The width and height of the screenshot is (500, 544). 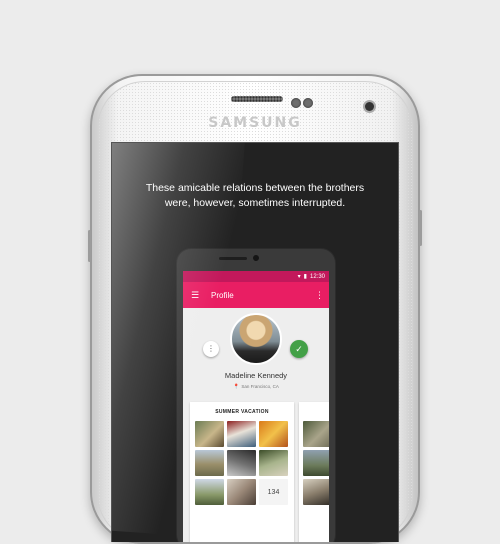 I want to click on menu-icon: ☰, so click(x=195, y=295).